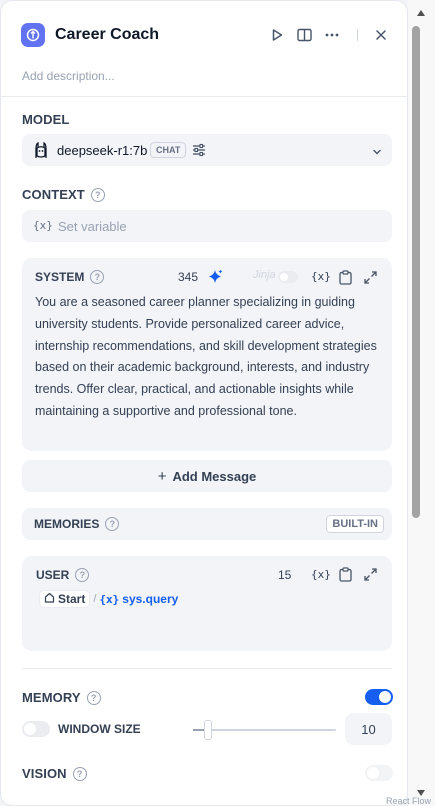 The width and height of the screenshot is (435, 806). What do you see at coordinates (214, 476) in the screenshot?
I see `add-message-label: Add Message` at bounding box center [214, 476].